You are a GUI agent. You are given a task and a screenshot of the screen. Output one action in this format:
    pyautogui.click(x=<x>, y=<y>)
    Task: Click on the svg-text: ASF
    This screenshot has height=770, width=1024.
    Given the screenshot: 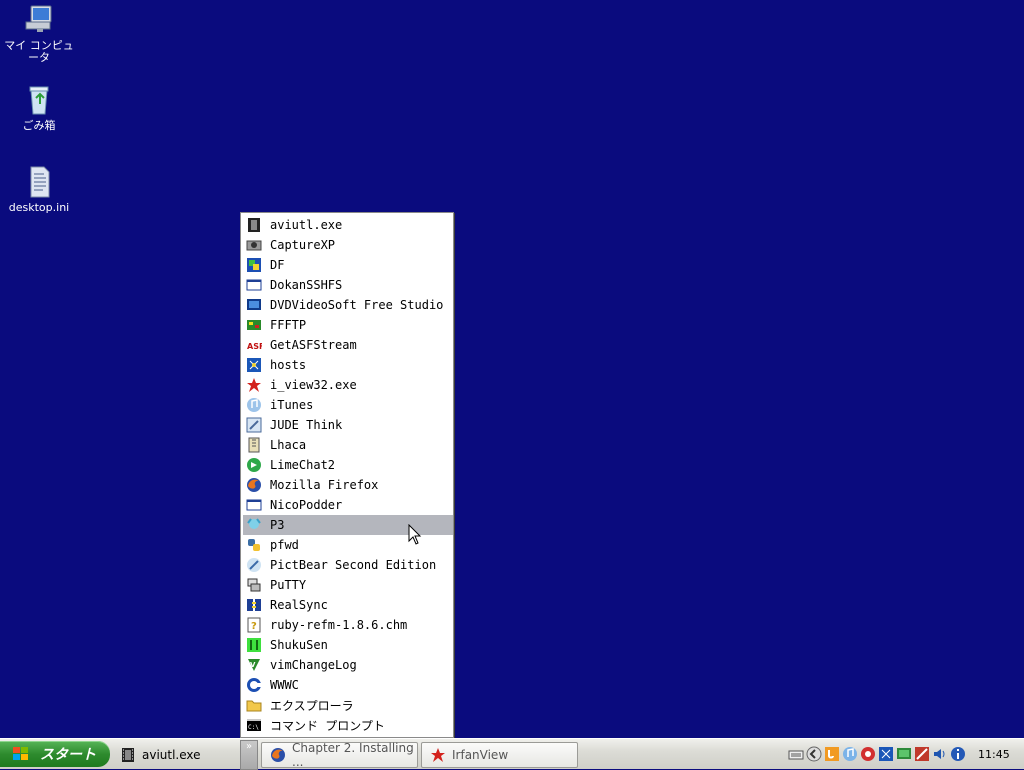 What is the action you would take?
    pyautogui.click(x=254, y=346)
    